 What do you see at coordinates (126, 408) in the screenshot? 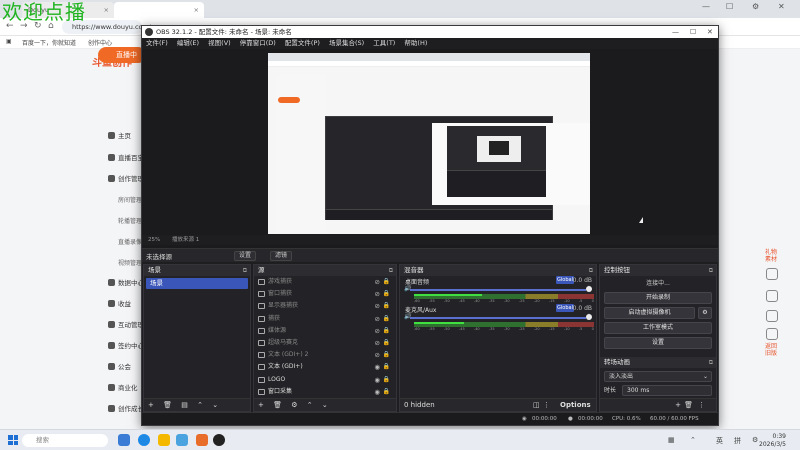
I see `nav-growth: 创作成长` at bounding box center [126, 408].